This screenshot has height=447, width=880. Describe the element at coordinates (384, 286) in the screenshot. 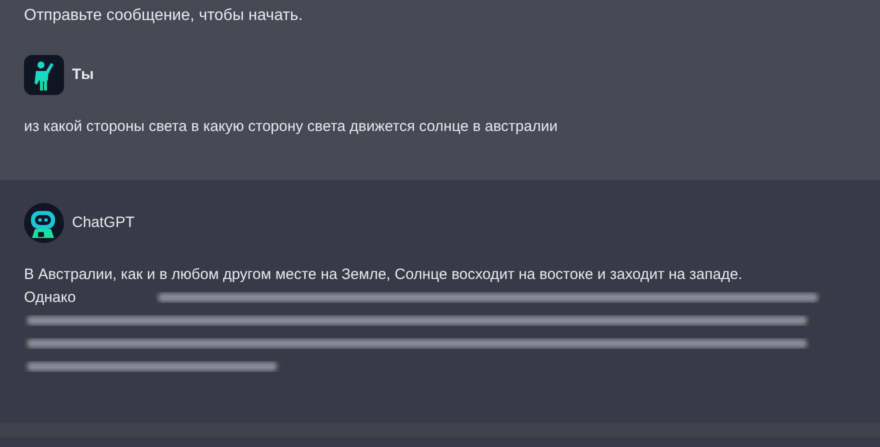

I see `message-text: В Австралии, как и в любом другом месте на Земле, Солнце восходит на востоке и заходит на западе. Однако` at that location.